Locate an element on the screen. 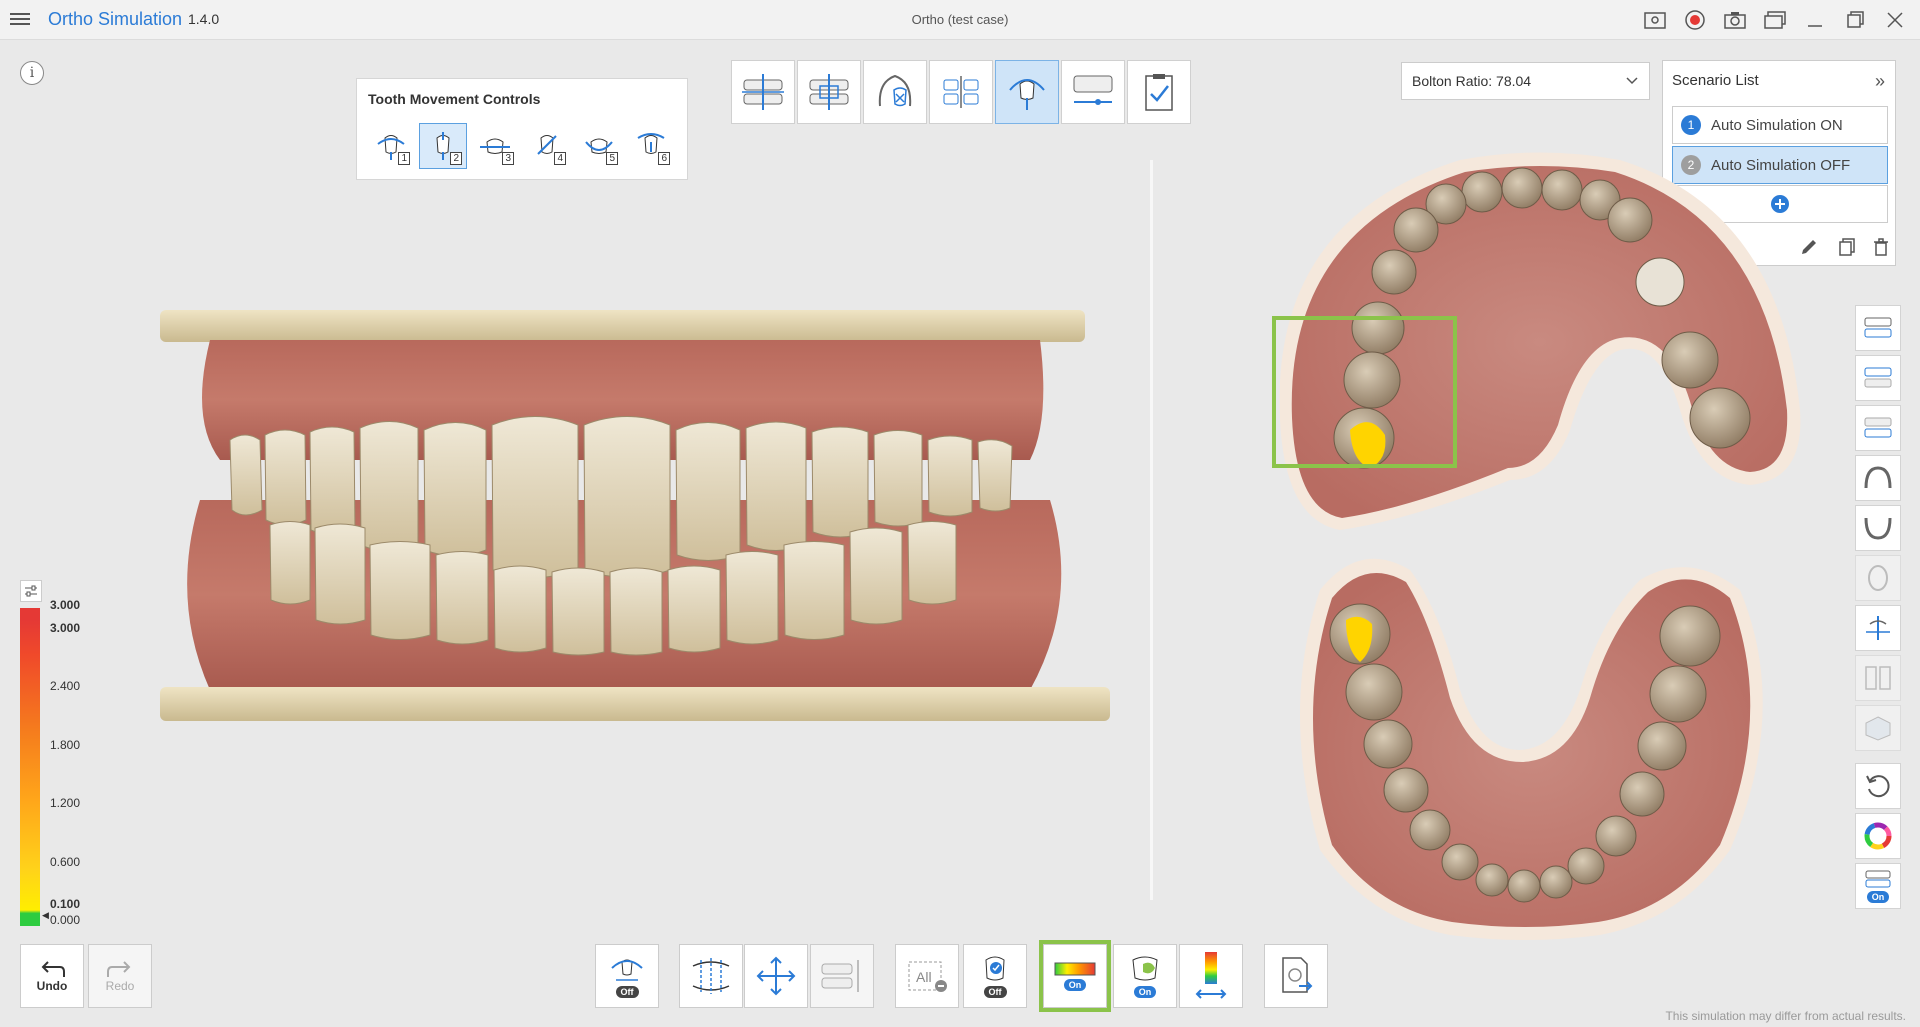  duplicate-icon is located at coordinates (1847, 247).